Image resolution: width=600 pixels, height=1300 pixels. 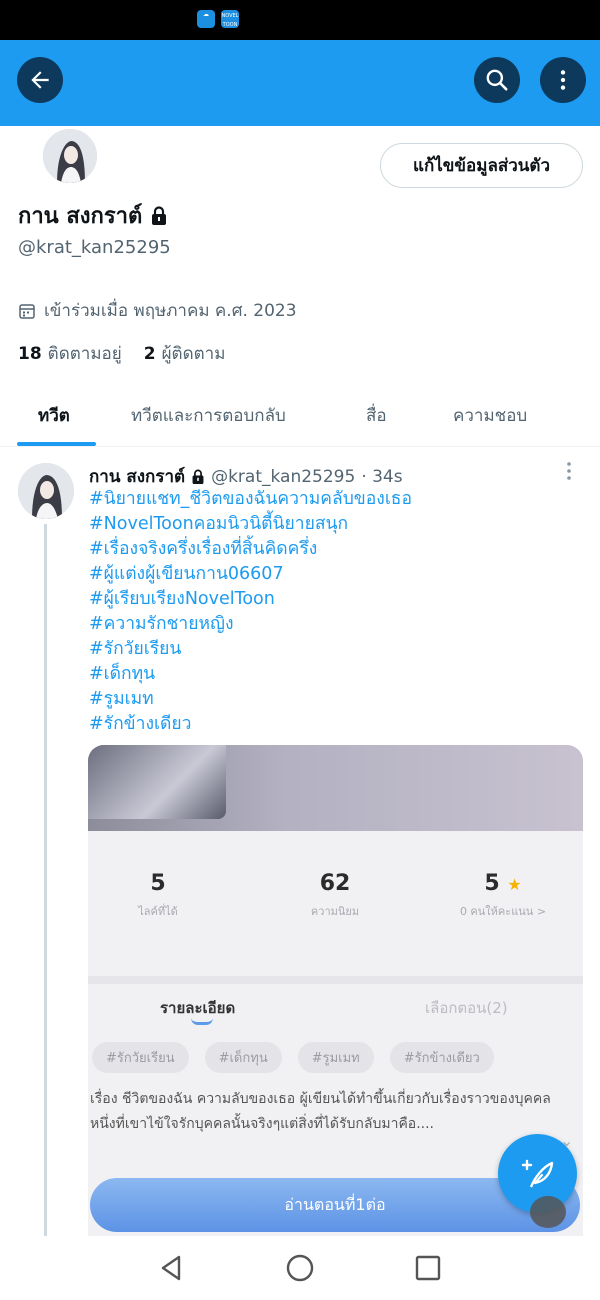 What do you see at coordinates (339, 724) in the screenshot?
I see `hashtag-link: #รักข้างเดียว` at bounding box center [339, 724].